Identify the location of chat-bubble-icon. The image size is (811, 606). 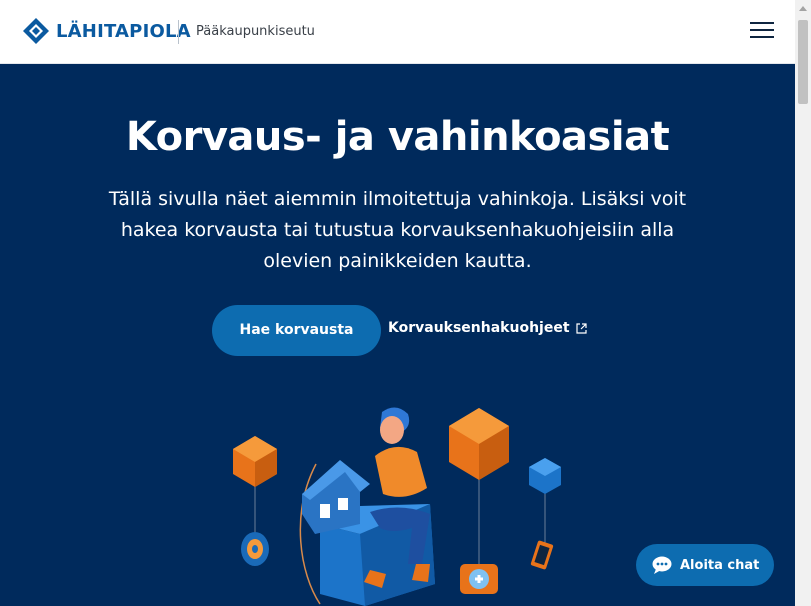
(662, 565).